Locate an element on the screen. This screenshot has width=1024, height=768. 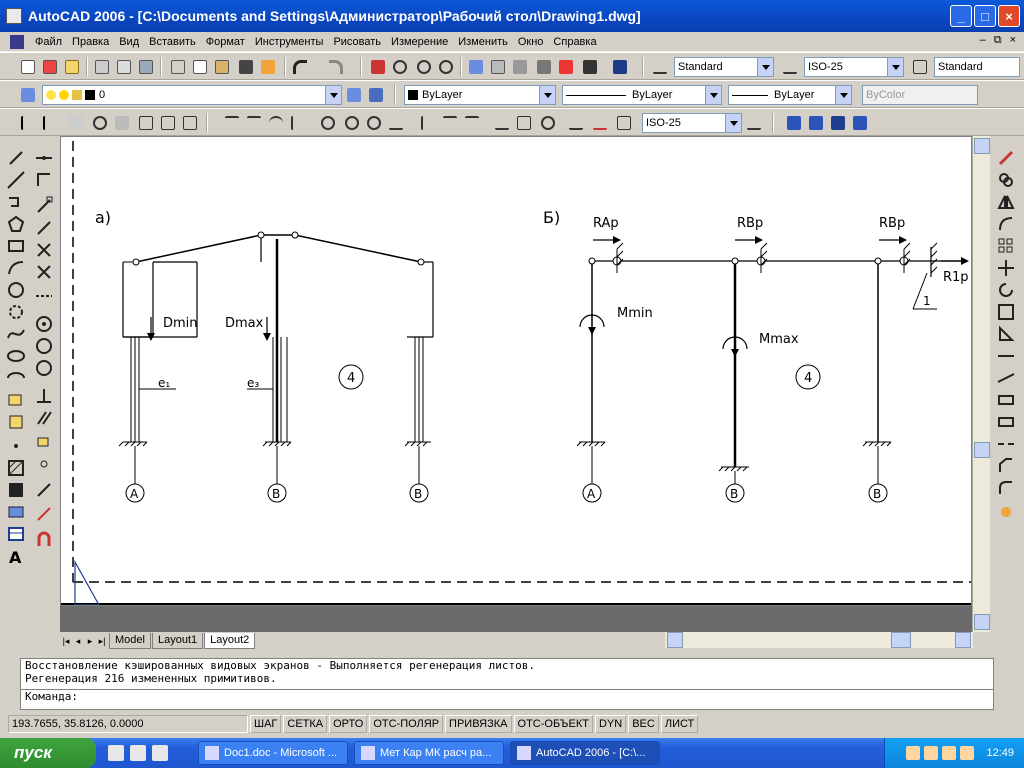
radius-icon is located at coordinates (328, 123).